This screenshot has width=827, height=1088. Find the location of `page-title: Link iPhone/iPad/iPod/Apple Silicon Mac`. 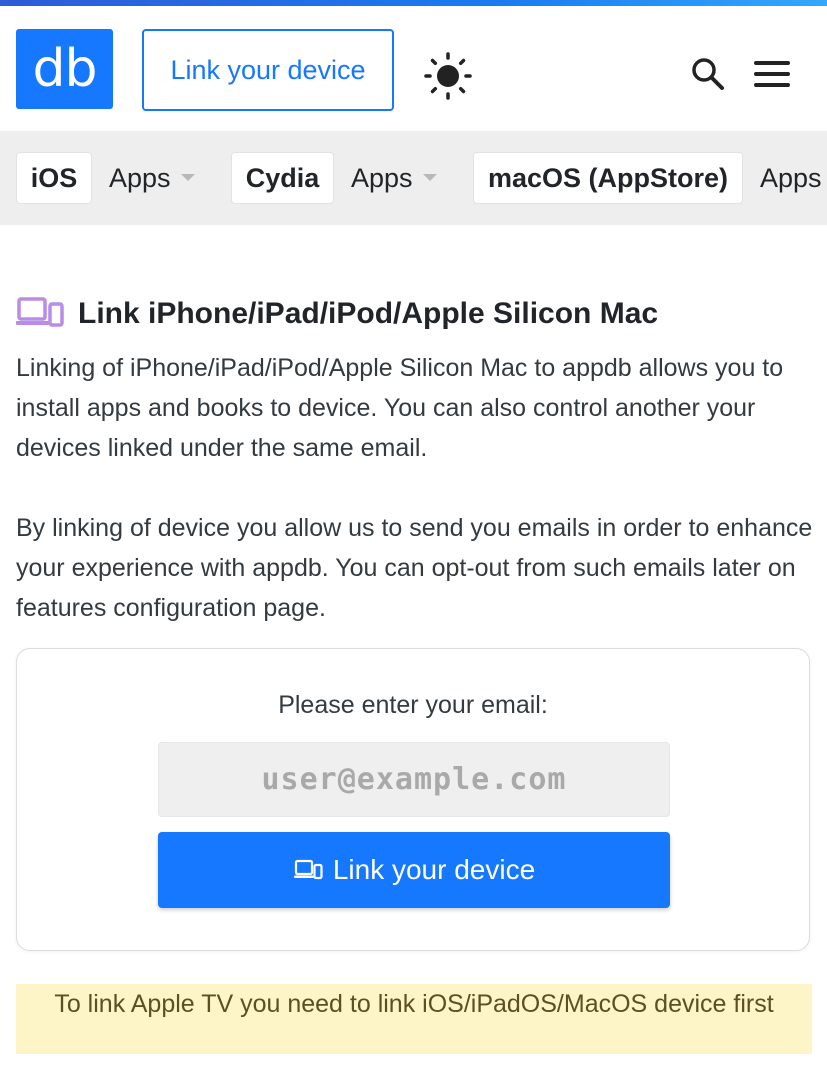

page-title: Link iPhone/iPad/iPod/Apple Silicon Mac is located at coordinates (416, 314).